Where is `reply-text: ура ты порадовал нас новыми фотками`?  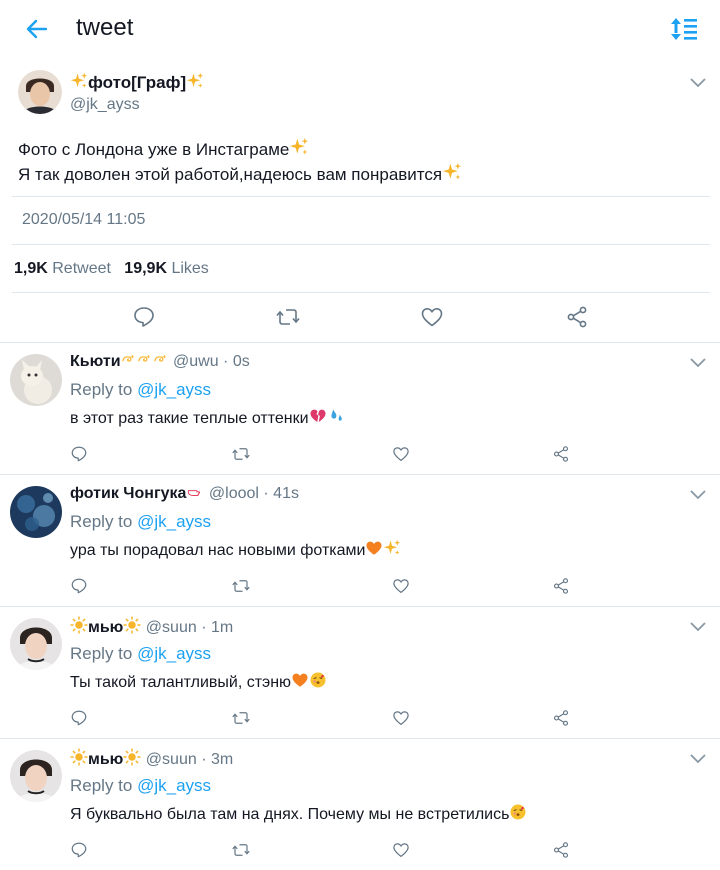
reply-text: ура ты порадовал нас новыми фотками is located at coordinates (235, 549).